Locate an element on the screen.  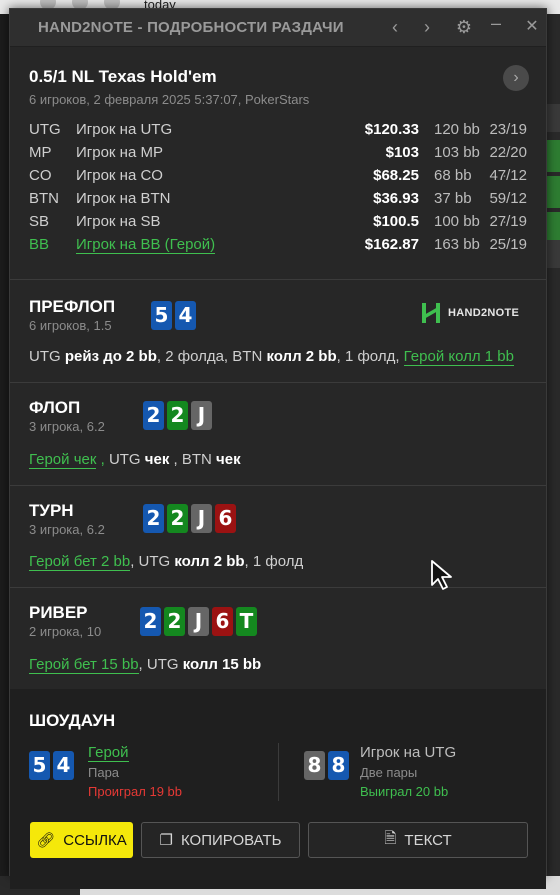
game-title: 0.5/1 NL Texas Hold'em is located at coordinates (123, 76).